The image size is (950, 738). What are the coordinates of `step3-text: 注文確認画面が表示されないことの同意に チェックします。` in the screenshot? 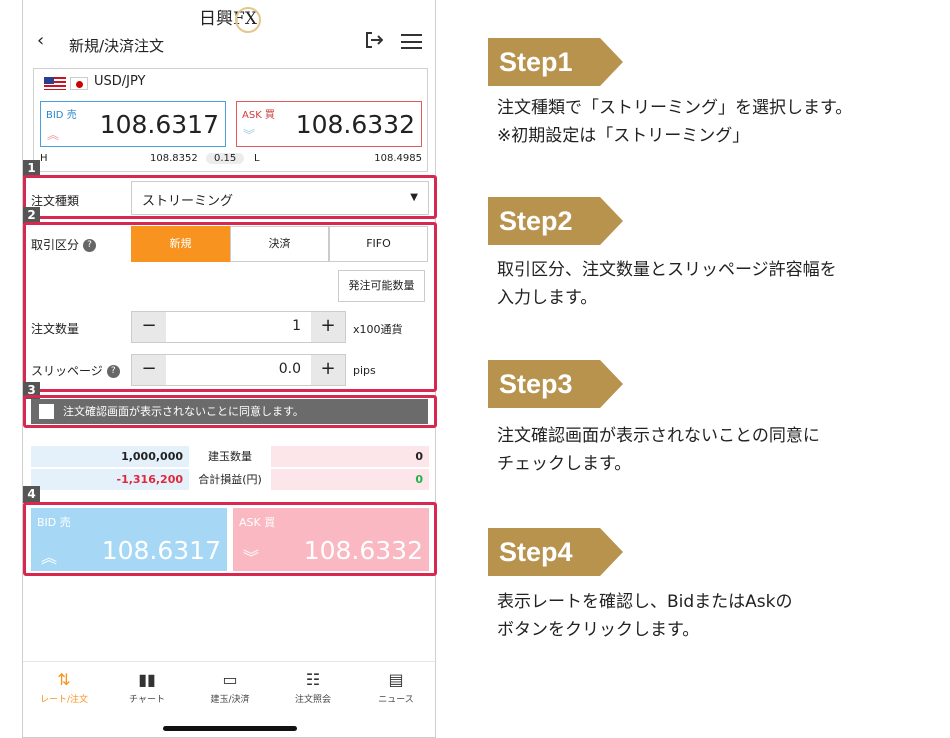 It's located at (658, 450).